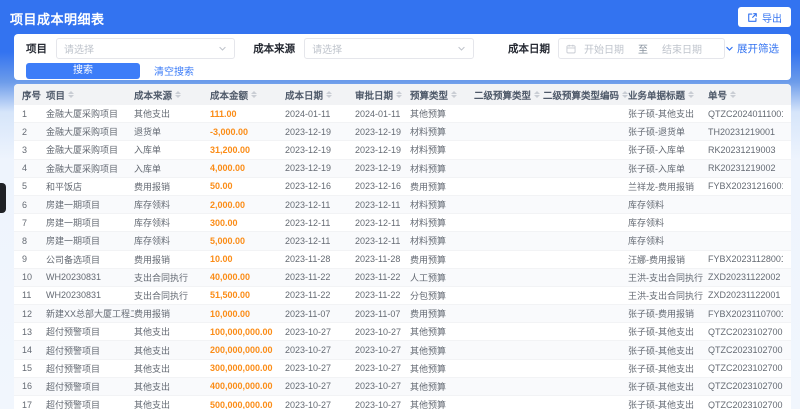  I want to click on column-header-7: 二级预算类型, so click(508, 95).